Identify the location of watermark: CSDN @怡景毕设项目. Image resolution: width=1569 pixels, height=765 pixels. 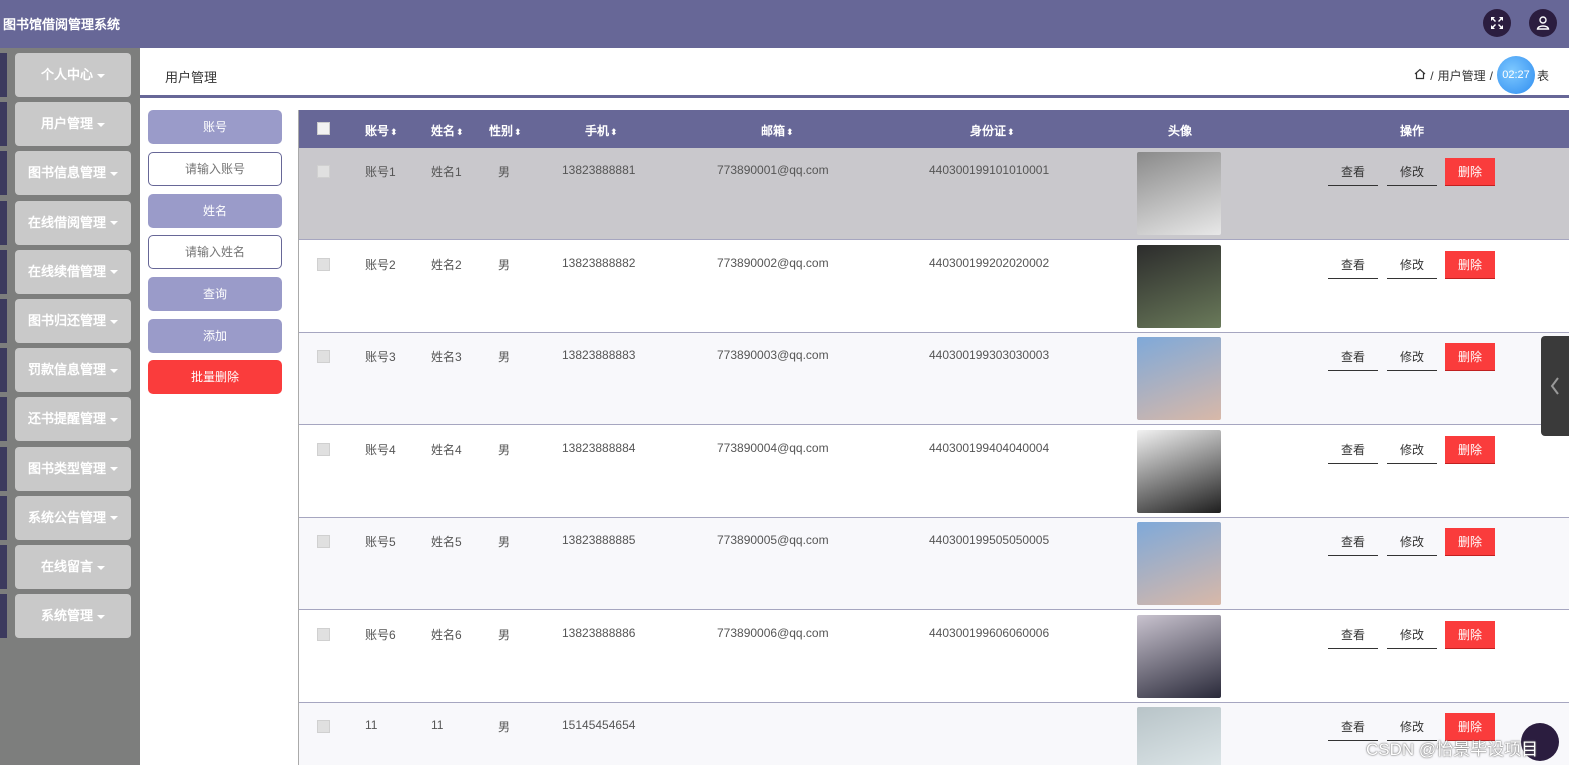
(1452, 749).